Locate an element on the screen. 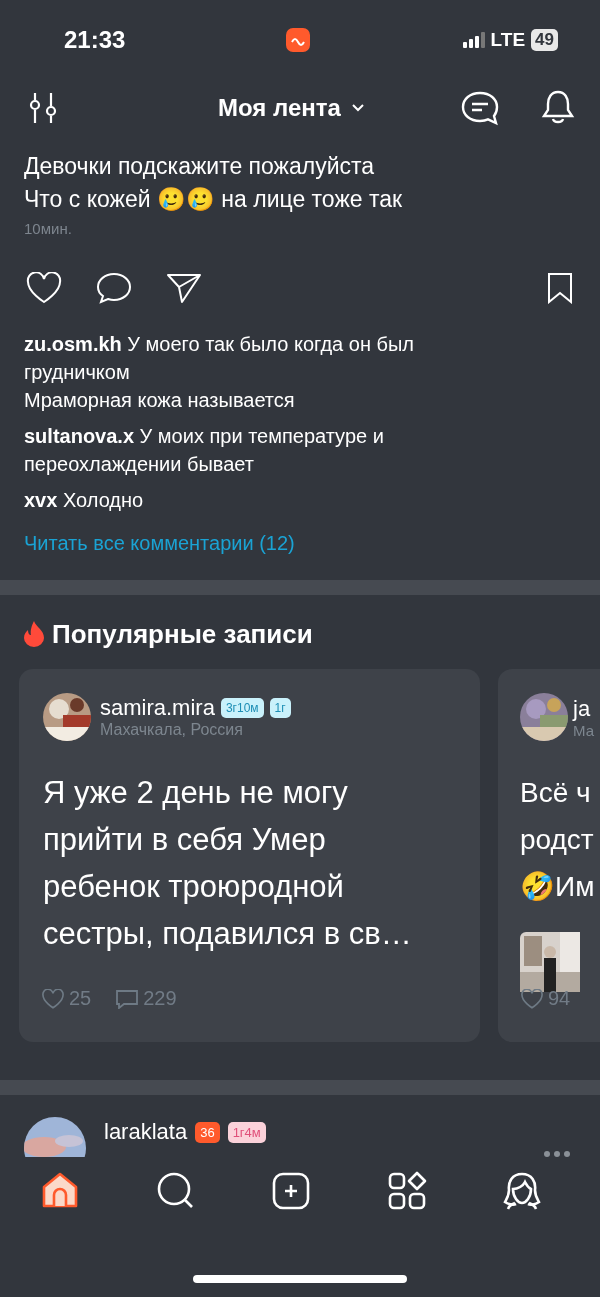  all-comments-link: Читать все комментарии (12) is located at coordinates (159, 543).